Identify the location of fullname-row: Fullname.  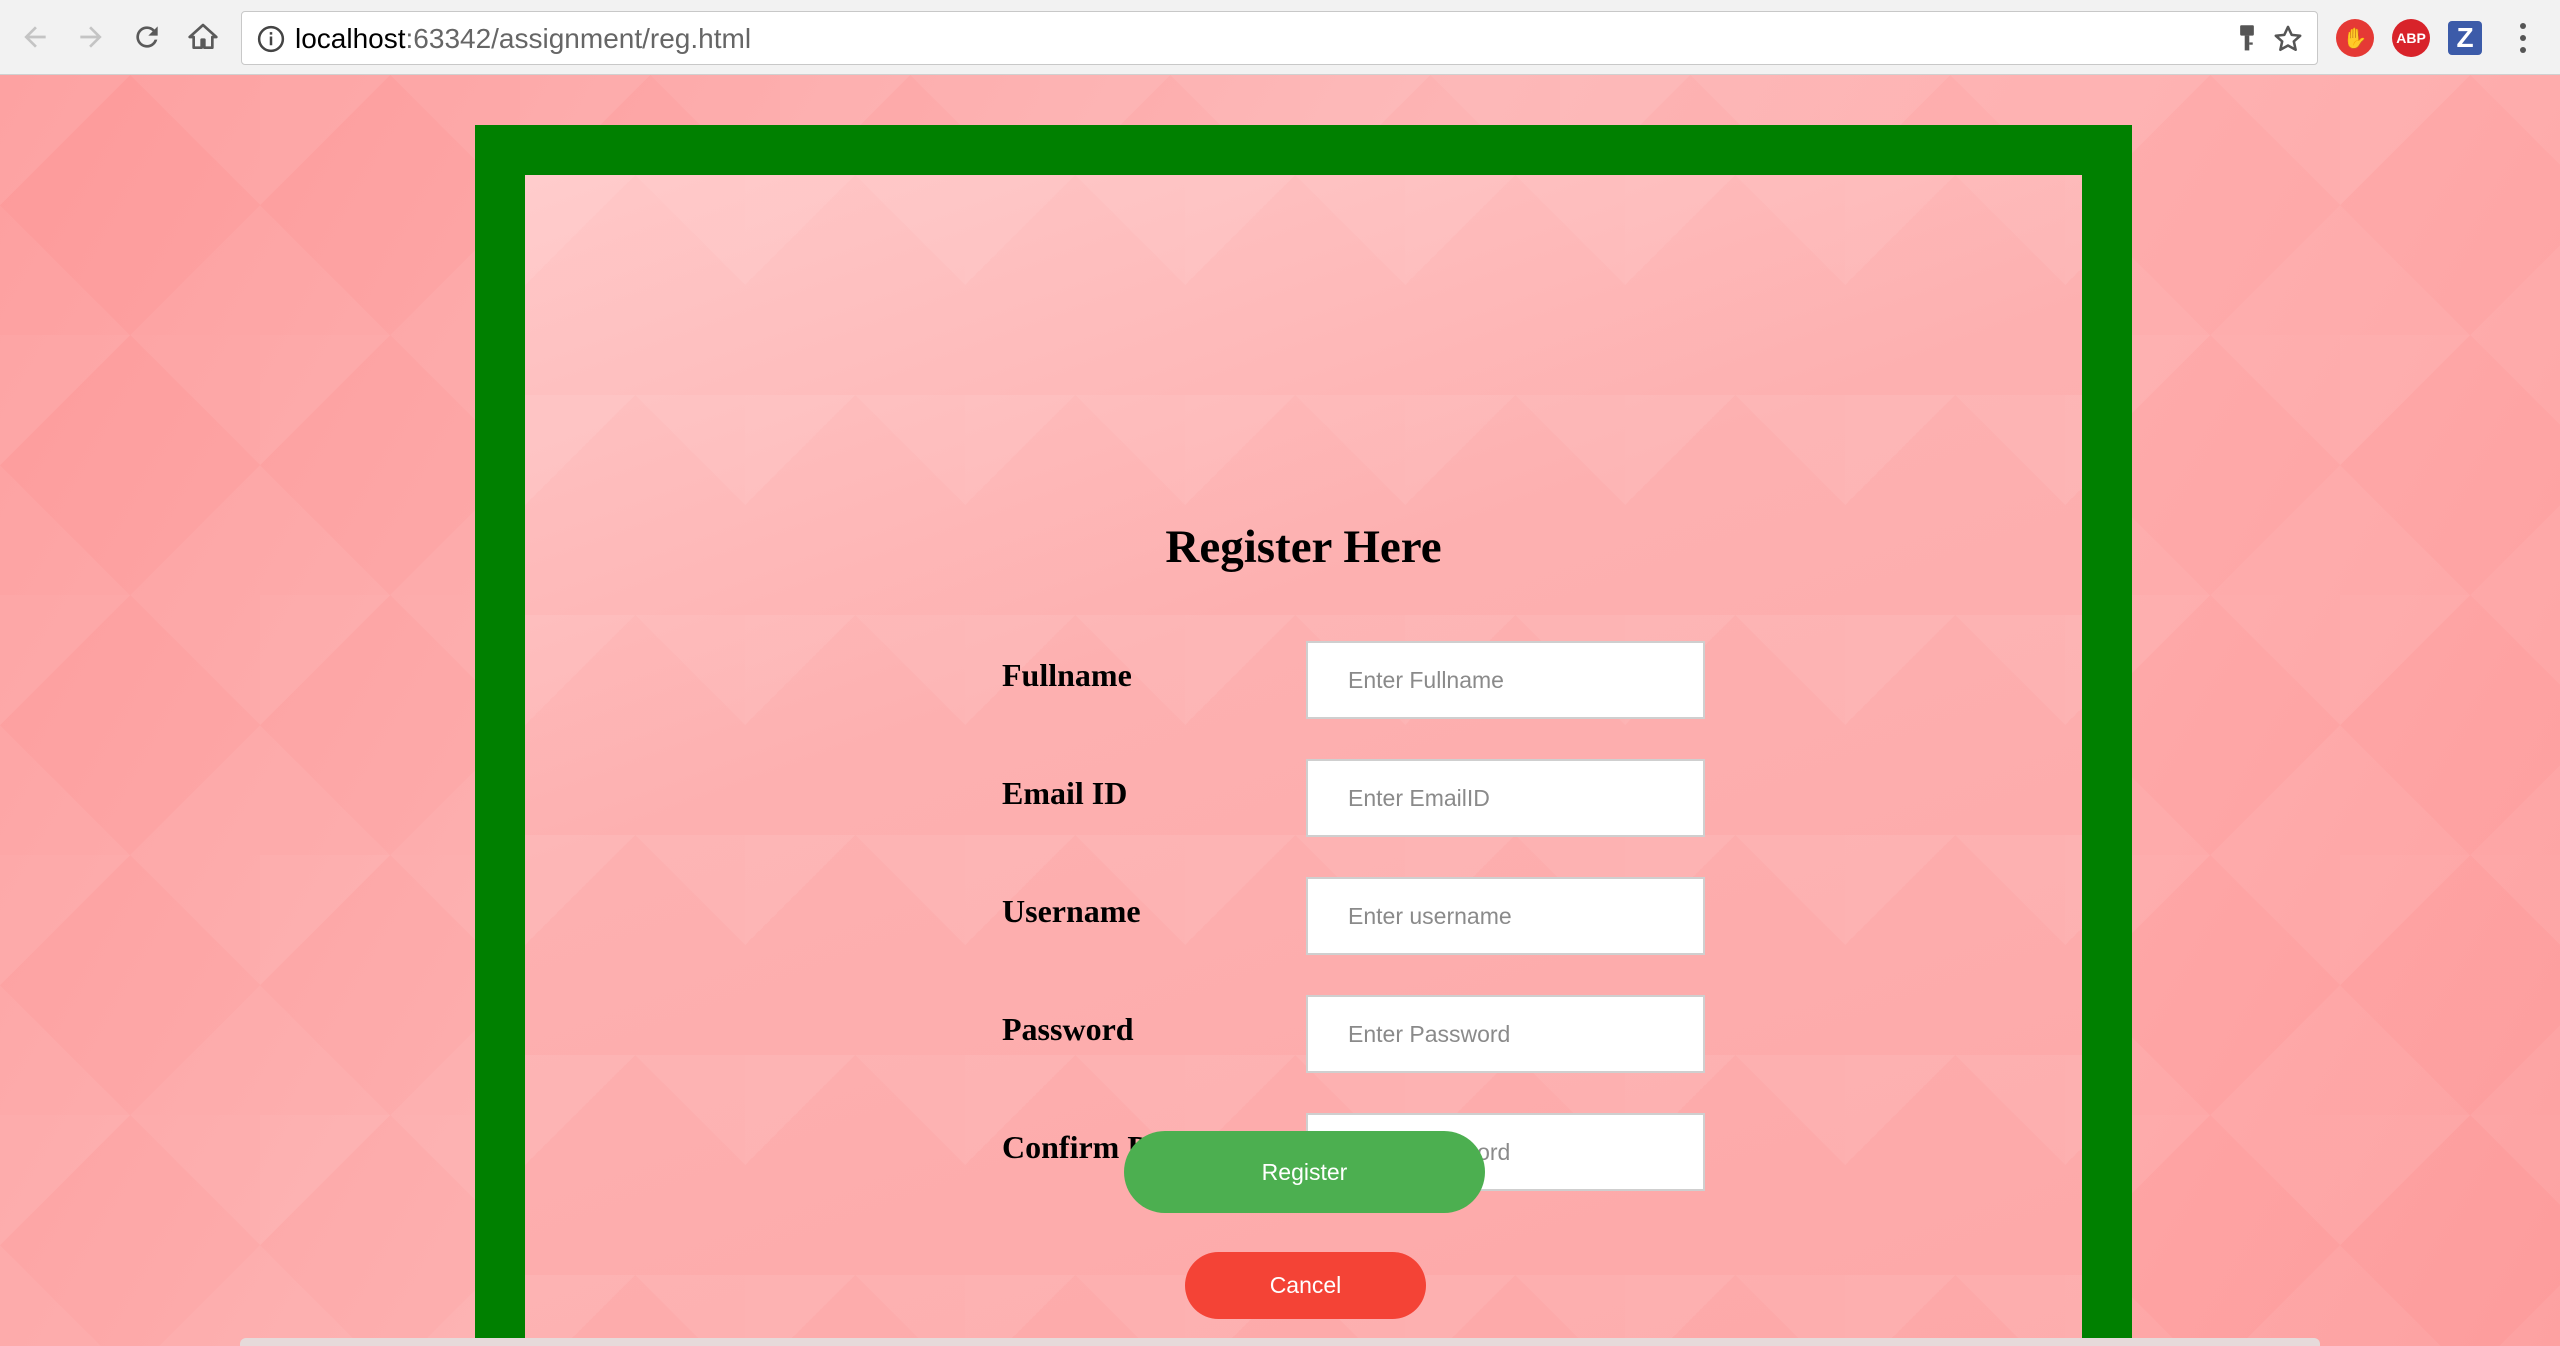
(1353, 680).